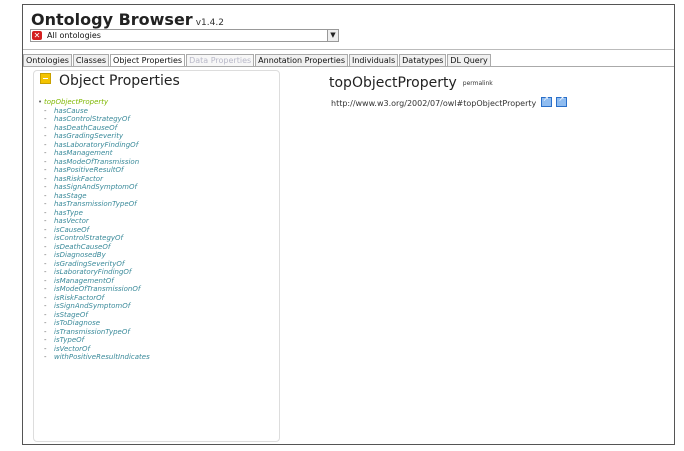 Image resolution: width=684 pixels, height=451 pixels. I want to click on tree-item: - isDeathCauseOf, so click(94, 247).